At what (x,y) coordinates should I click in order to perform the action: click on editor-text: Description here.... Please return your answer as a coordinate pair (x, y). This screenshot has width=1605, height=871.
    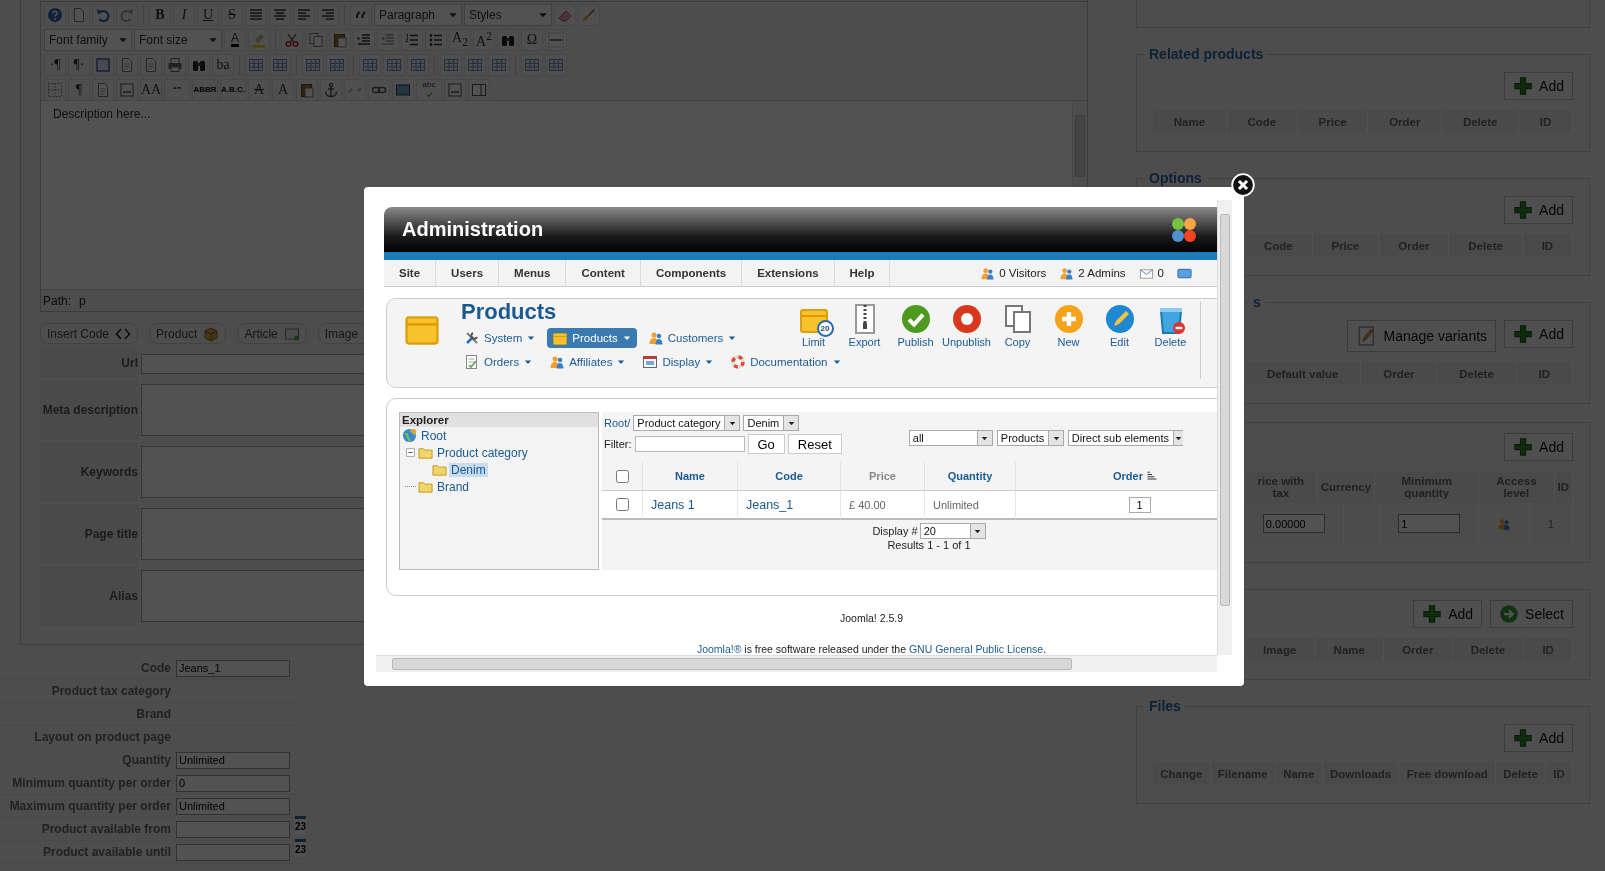
    Looking at the image, I should click on (102, 115).